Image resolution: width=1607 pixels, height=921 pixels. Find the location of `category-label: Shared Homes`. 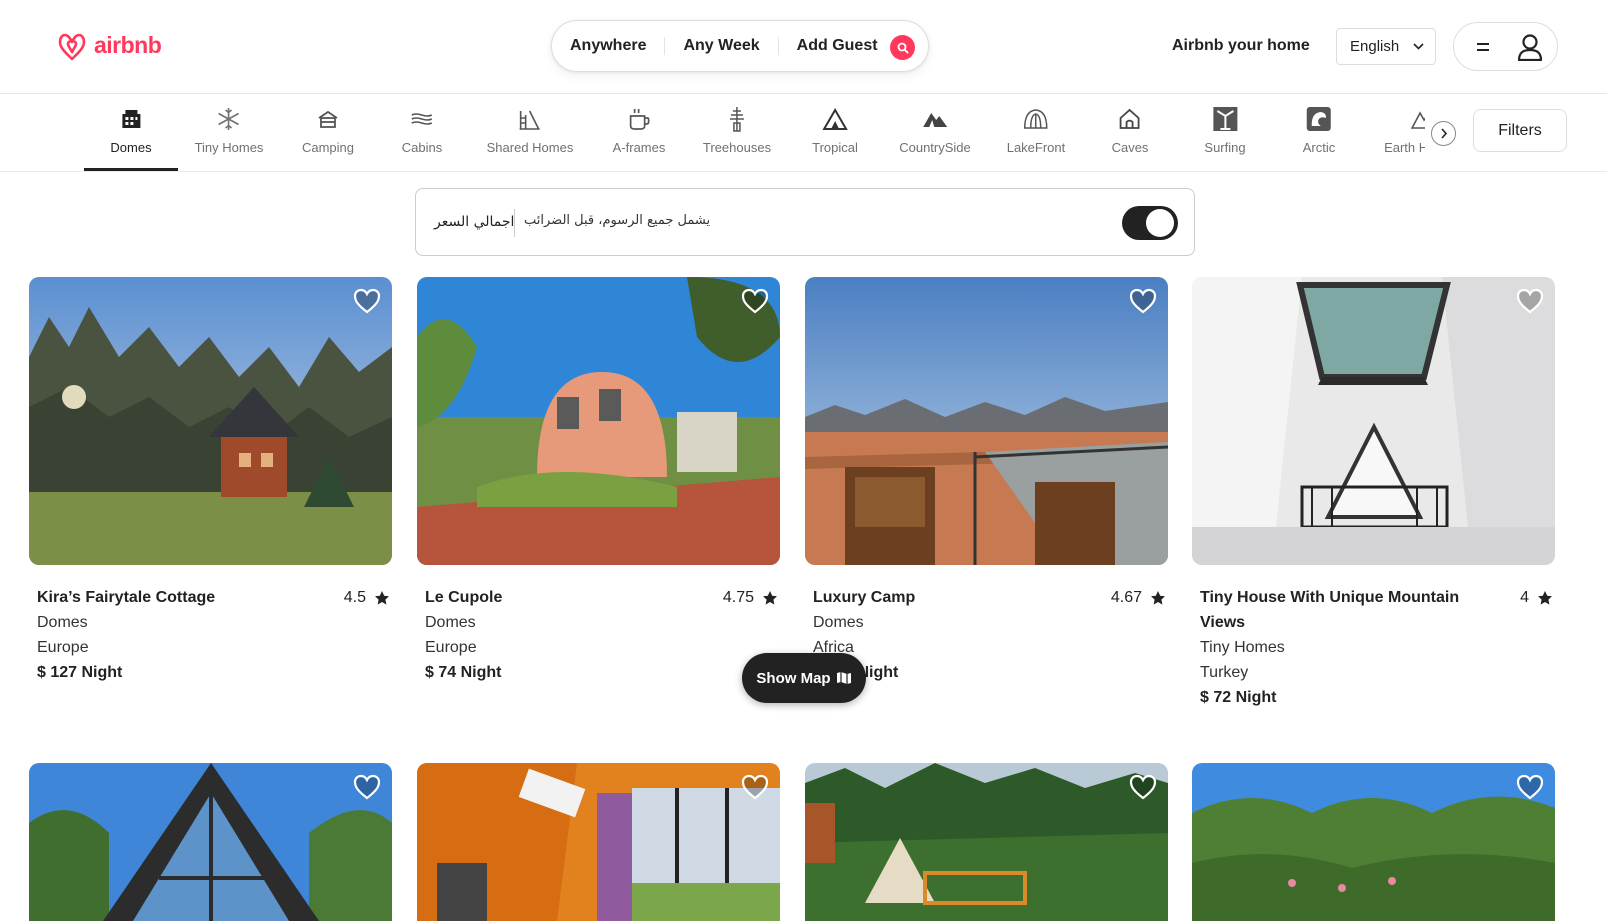

category-label: Shared Homes is located at coordinates (530, 147).